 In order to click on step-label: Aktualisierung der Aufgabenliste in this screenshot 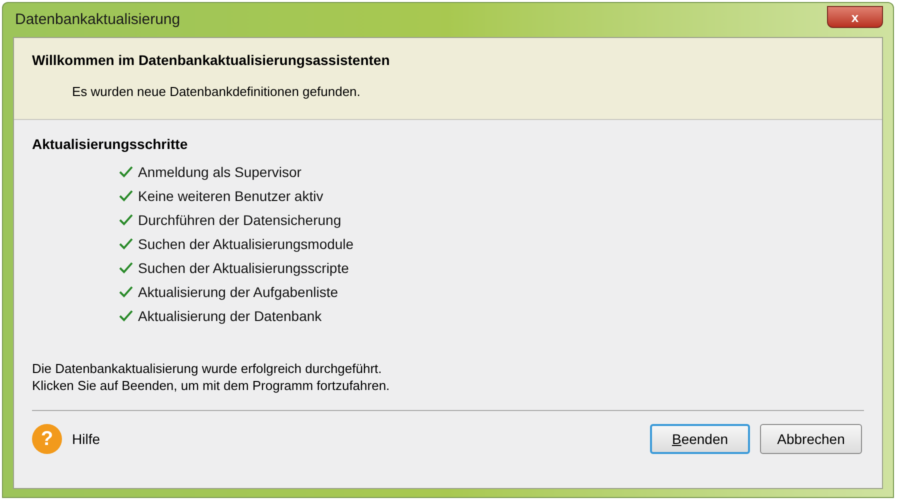, I will do `click(238, 292)`.